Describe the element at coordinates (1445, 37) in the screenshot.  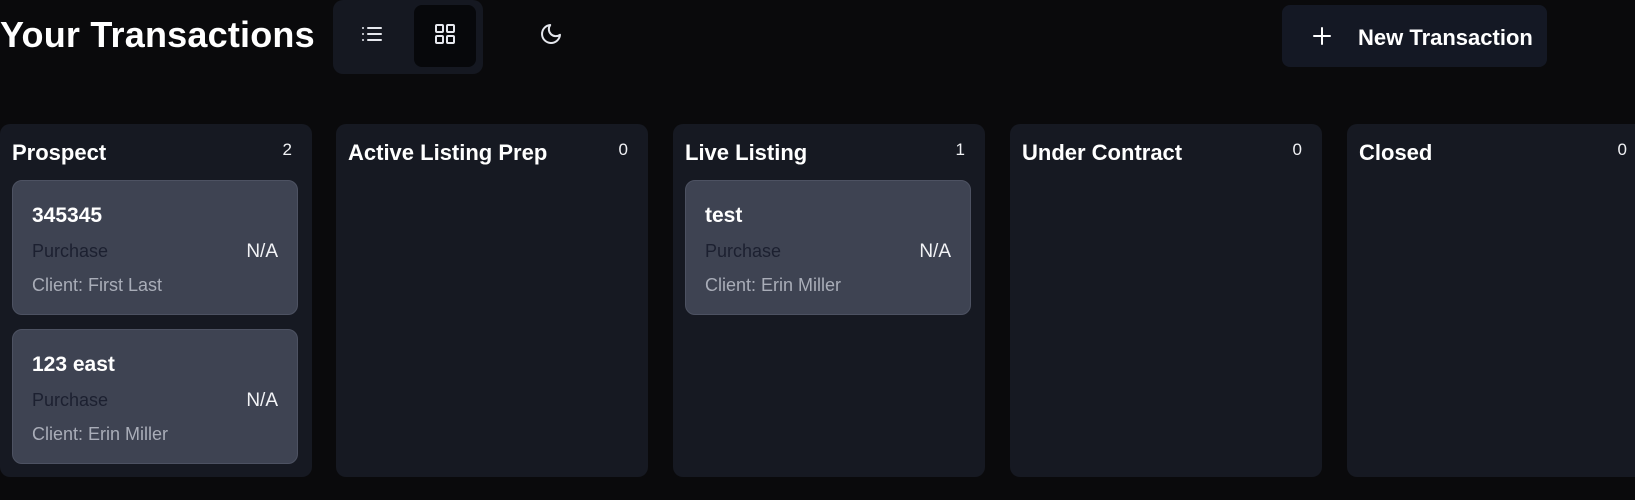
I see `new-transaction-label: New Transaction` at that location.